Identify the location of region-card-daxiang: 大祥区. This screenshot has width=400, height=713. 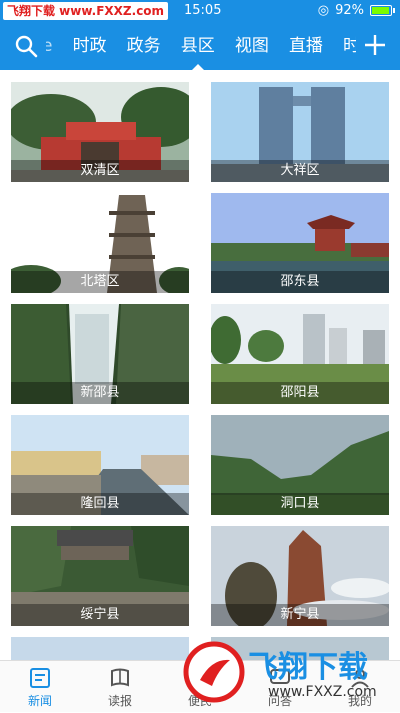
(300, 132).